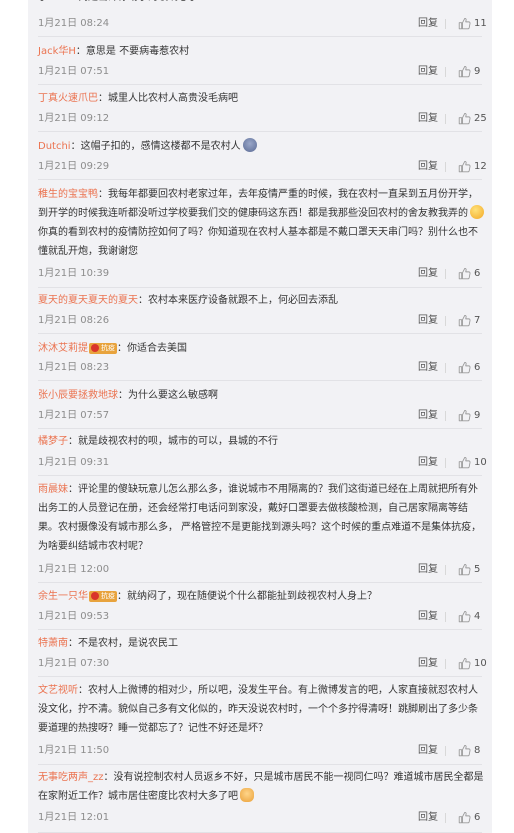  Describe the element at coordinates (263, 751) in the screenshot. I see `comment-meta: 1月21日 11:50 回复 8` at that location.